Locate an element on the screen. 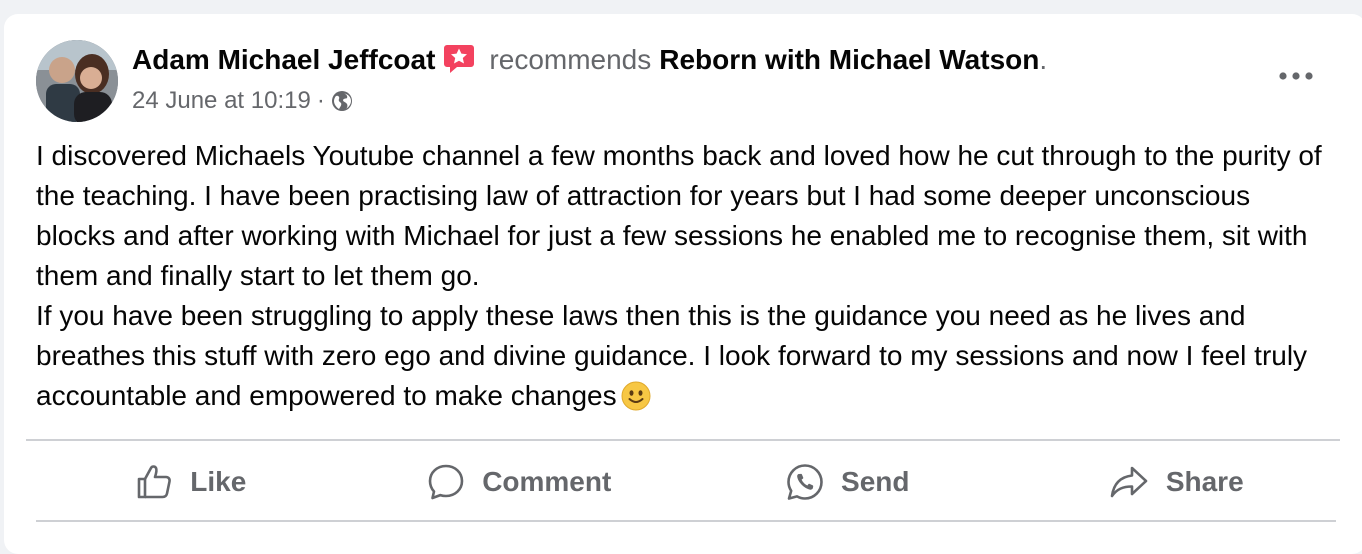 The height and width of the screenshot is (554, 1362). share-arrow-icon is located at coordinates (1129, 482).